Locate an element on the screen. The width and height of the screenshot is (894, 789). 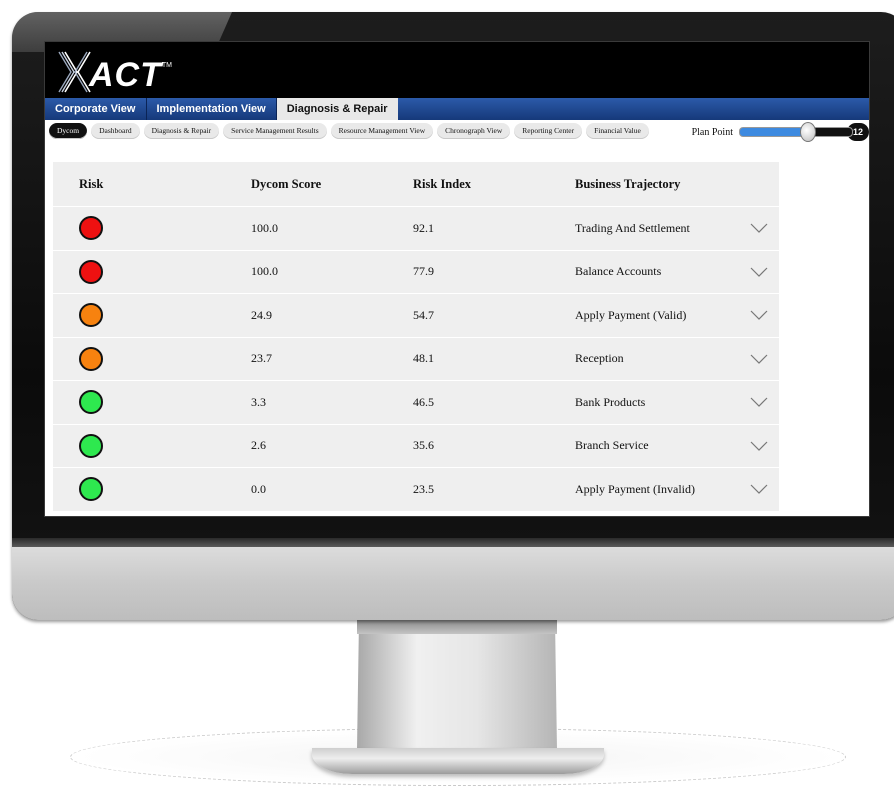
subtab-dashboard: Dashboard is located at coordinates (115, 131).